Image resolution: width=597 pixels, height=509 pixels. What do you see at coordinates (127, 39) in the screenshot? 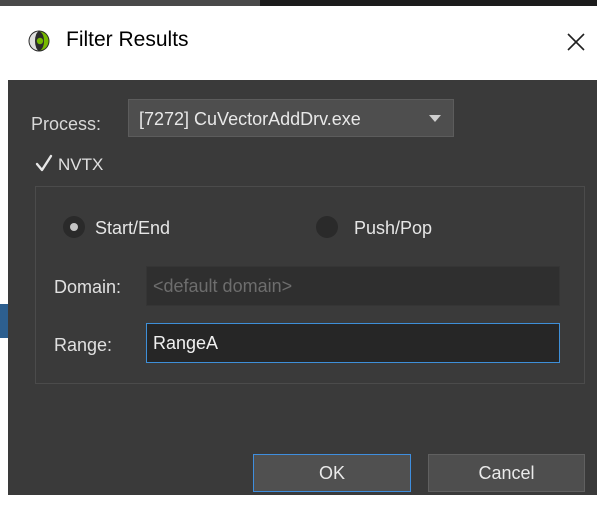
I see `dialog-title: Filter Results` at bounding box center [127, 39].